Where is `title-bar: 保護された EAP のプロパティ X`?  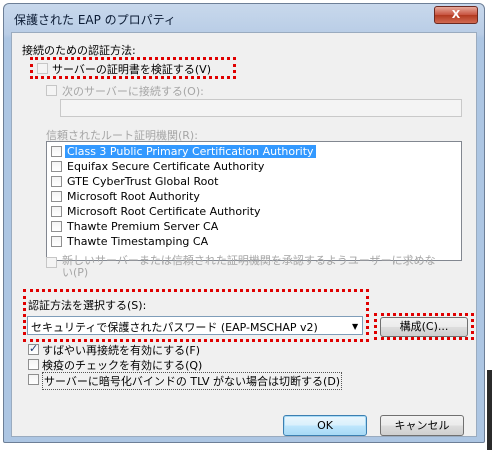
title-bar: 保護された EAP のプロパティ X is located at coordinates (244, 18).